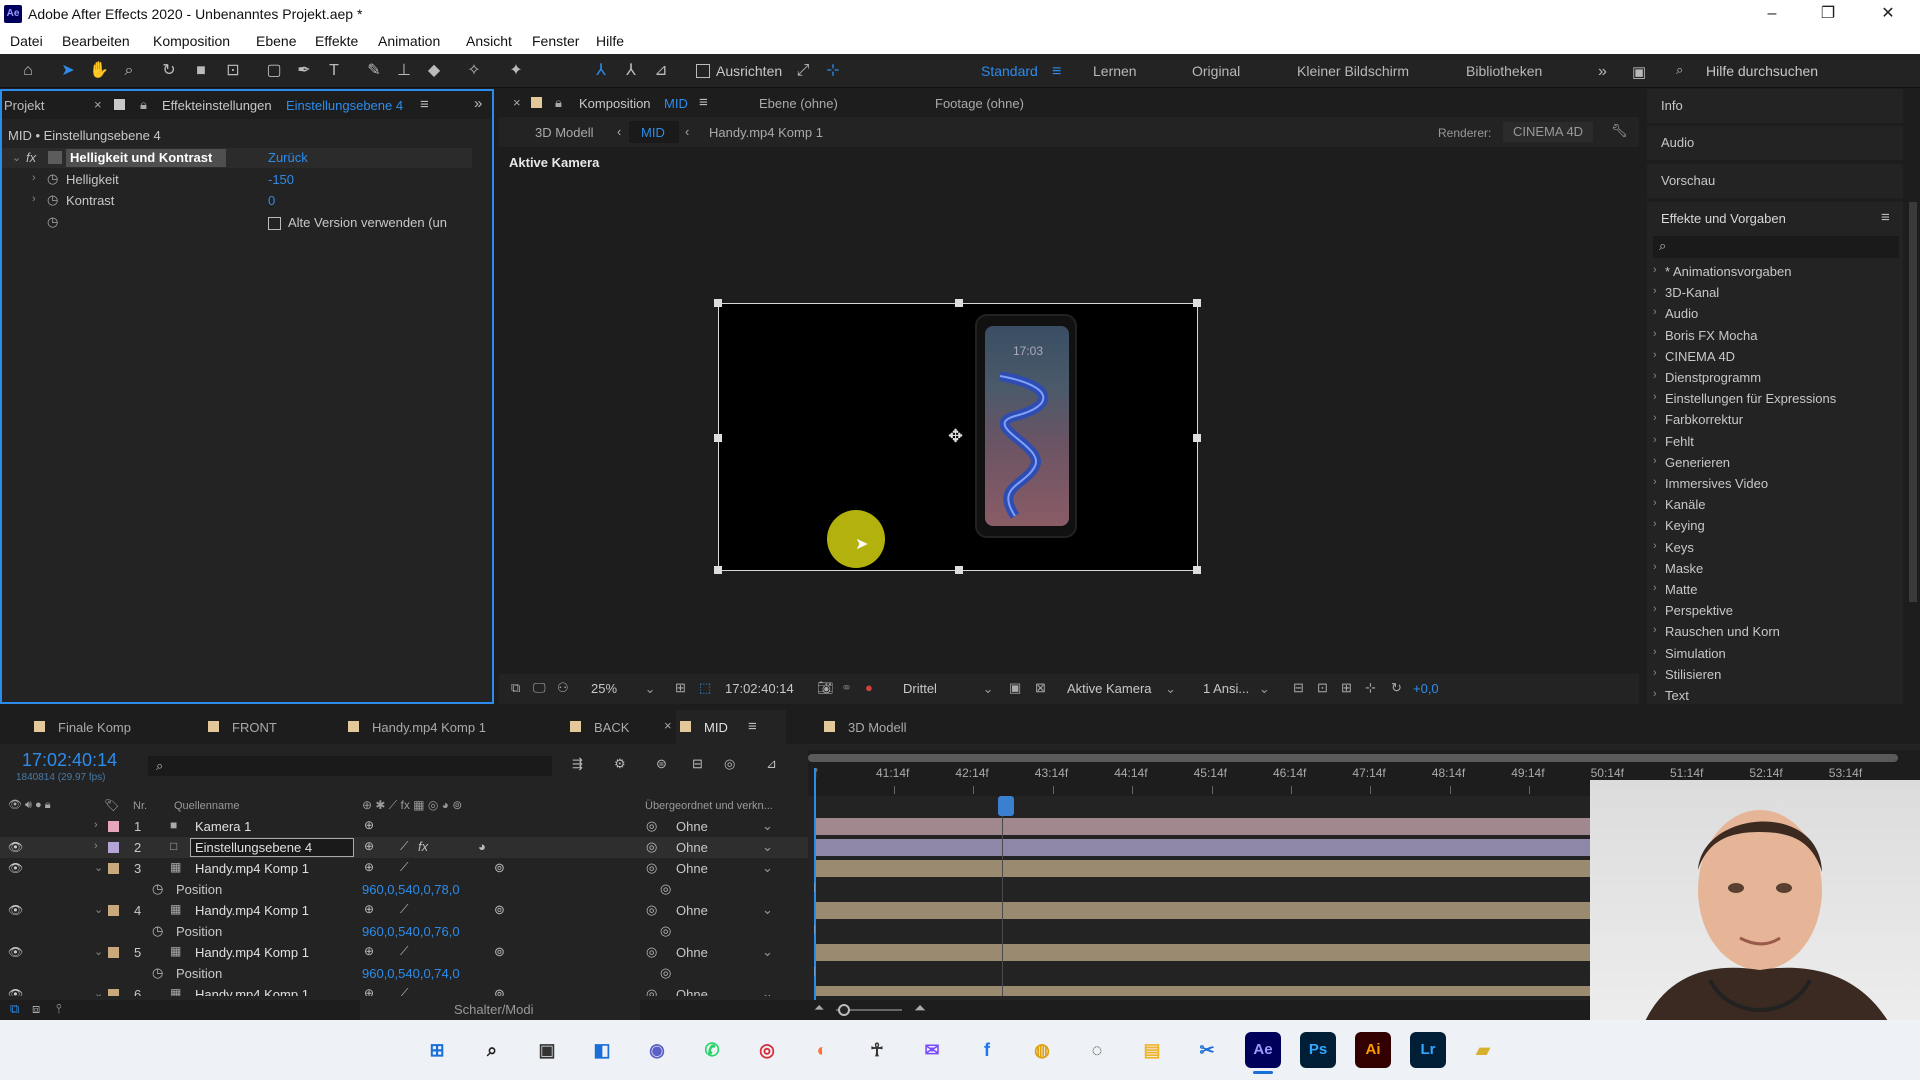  I want to click on renderer-select: CINEMA 4D, so click(1548, 132).